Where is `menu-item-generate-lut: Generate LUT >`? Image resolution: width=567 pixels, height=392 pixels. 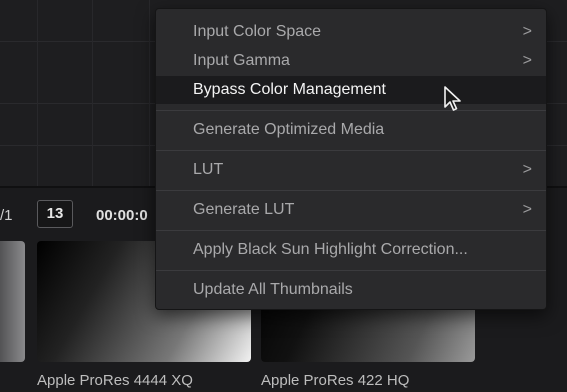
menu-item-generate-lut: Generate LUT > is located at coordinates (351, 210).